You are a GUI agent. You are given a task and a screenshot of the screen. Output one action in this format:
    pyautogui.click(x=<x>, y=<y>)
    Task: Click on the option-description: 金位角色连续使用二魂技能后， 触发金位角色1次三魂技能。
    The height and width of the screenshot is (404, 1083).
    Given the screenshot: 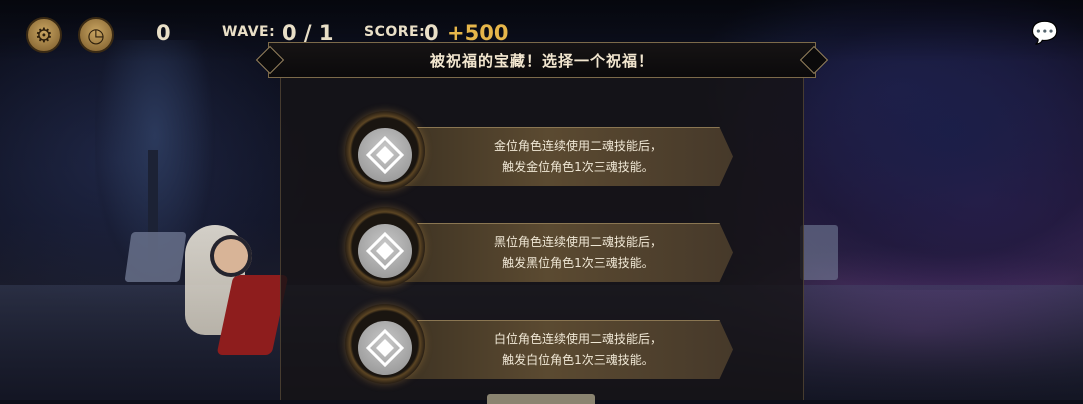 What is the action you would take?
    pyautogui.click(x=578, y=157)
    